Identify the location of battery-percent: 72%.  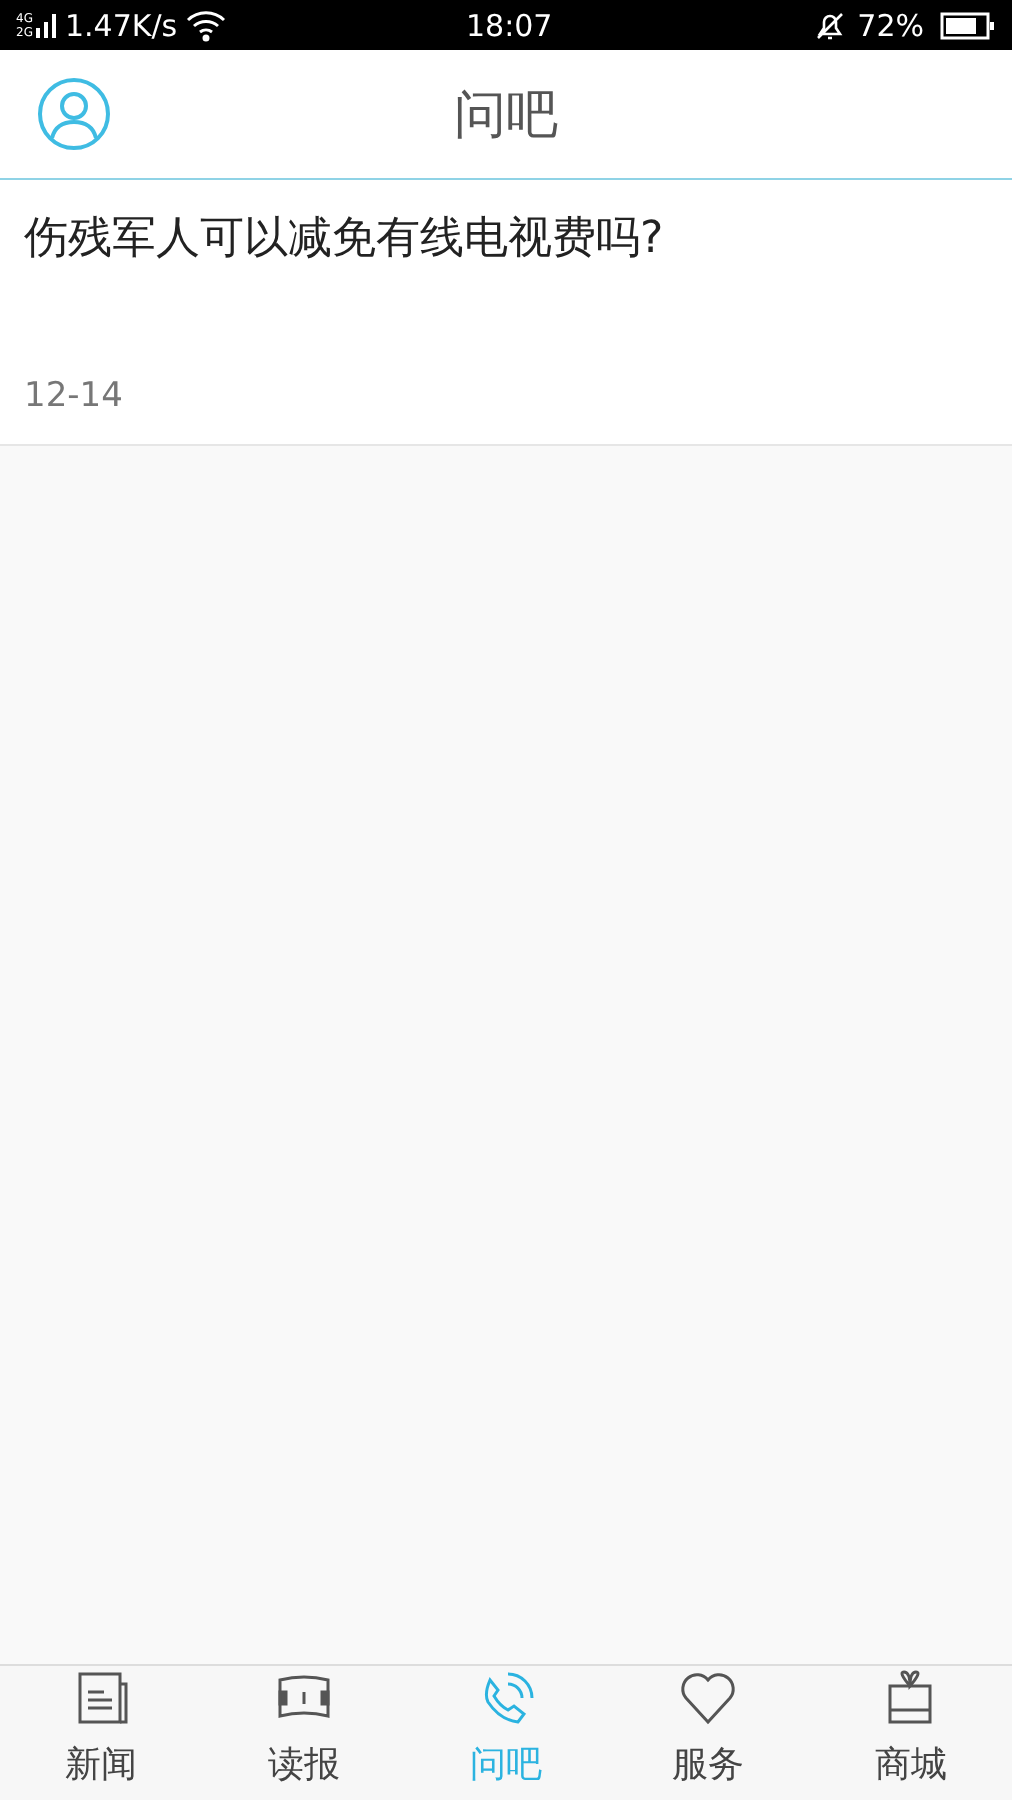
(890, 25).